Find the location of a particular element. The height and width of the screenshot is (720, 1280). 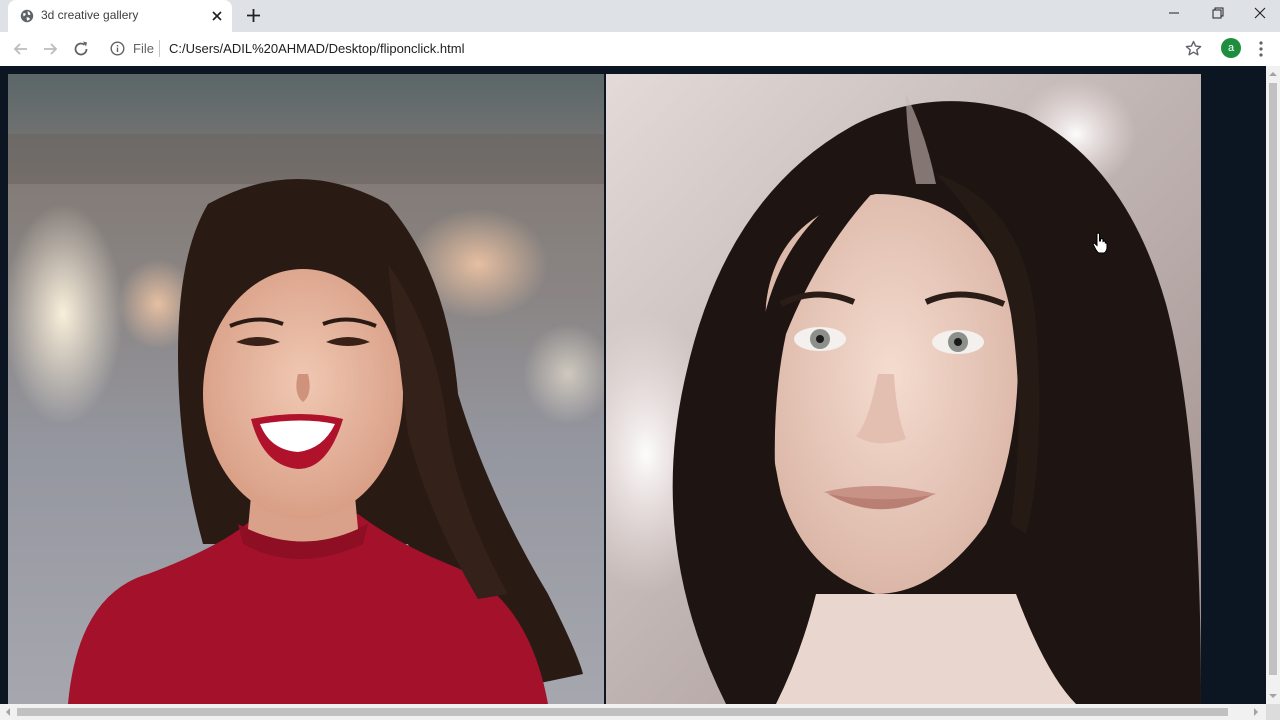

url-scheme-label: File is located at coordinates (143, 48).